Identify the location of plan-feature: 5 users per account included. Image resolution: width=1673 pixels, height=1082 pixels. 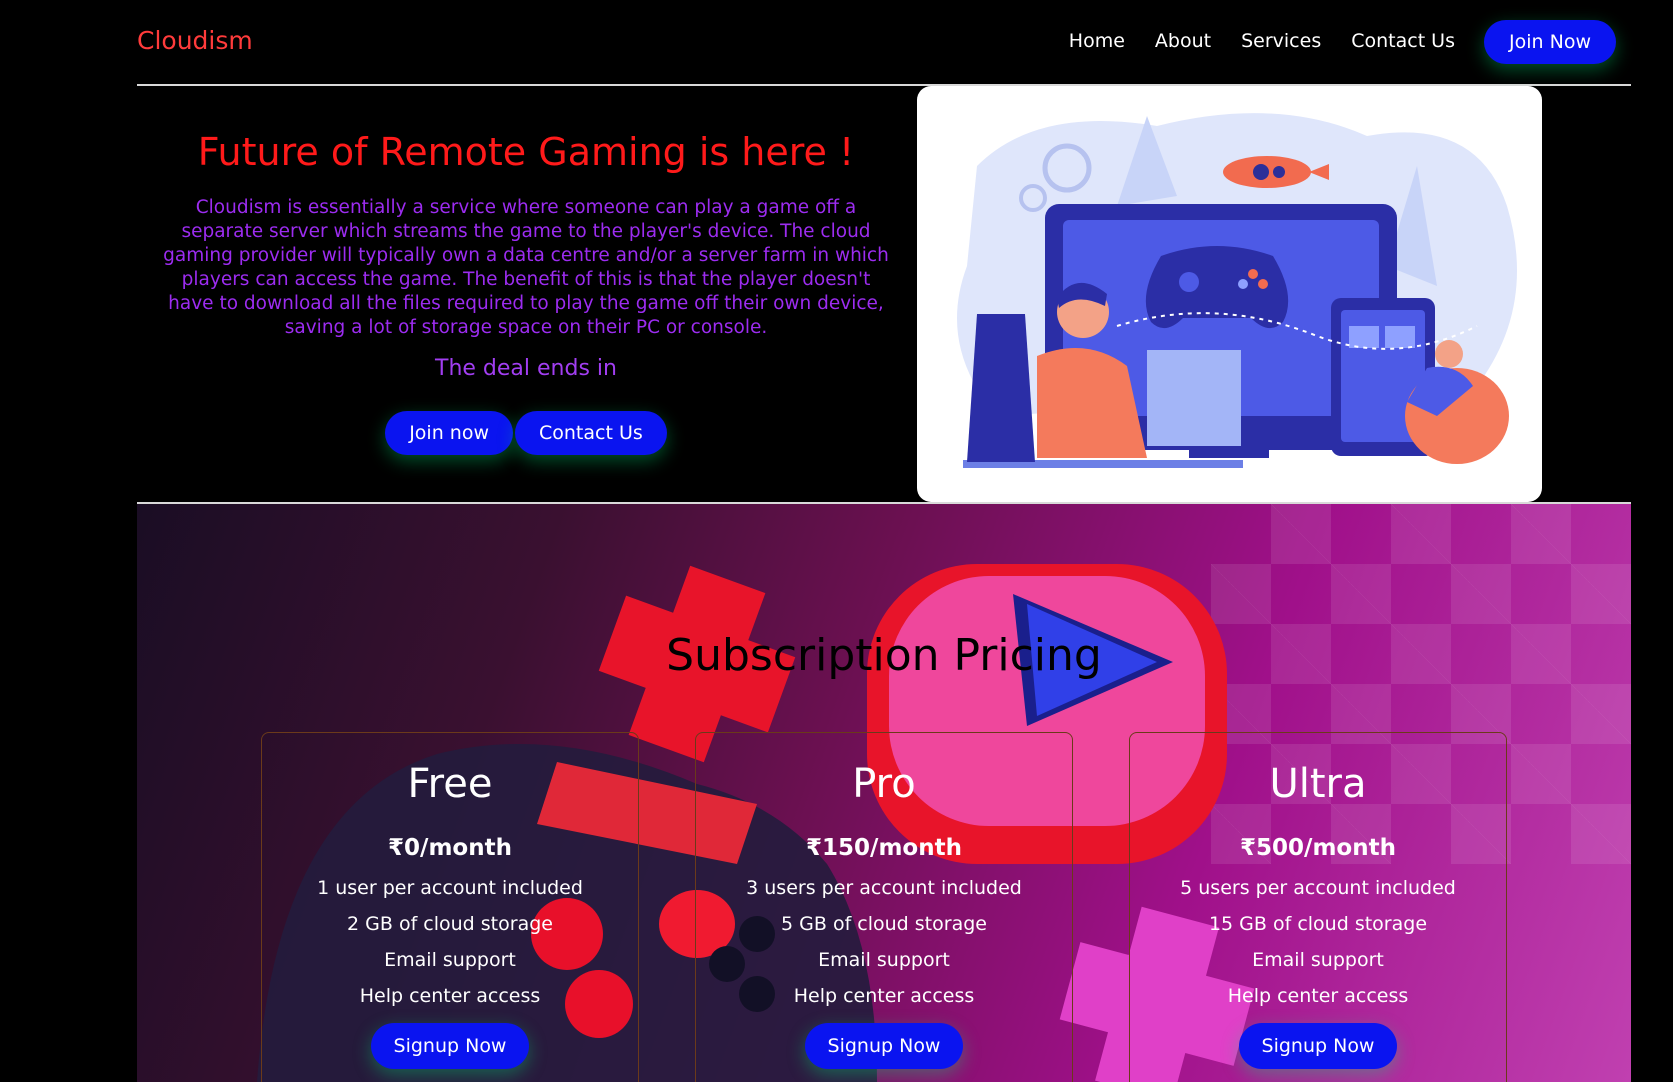
(1318, 888).